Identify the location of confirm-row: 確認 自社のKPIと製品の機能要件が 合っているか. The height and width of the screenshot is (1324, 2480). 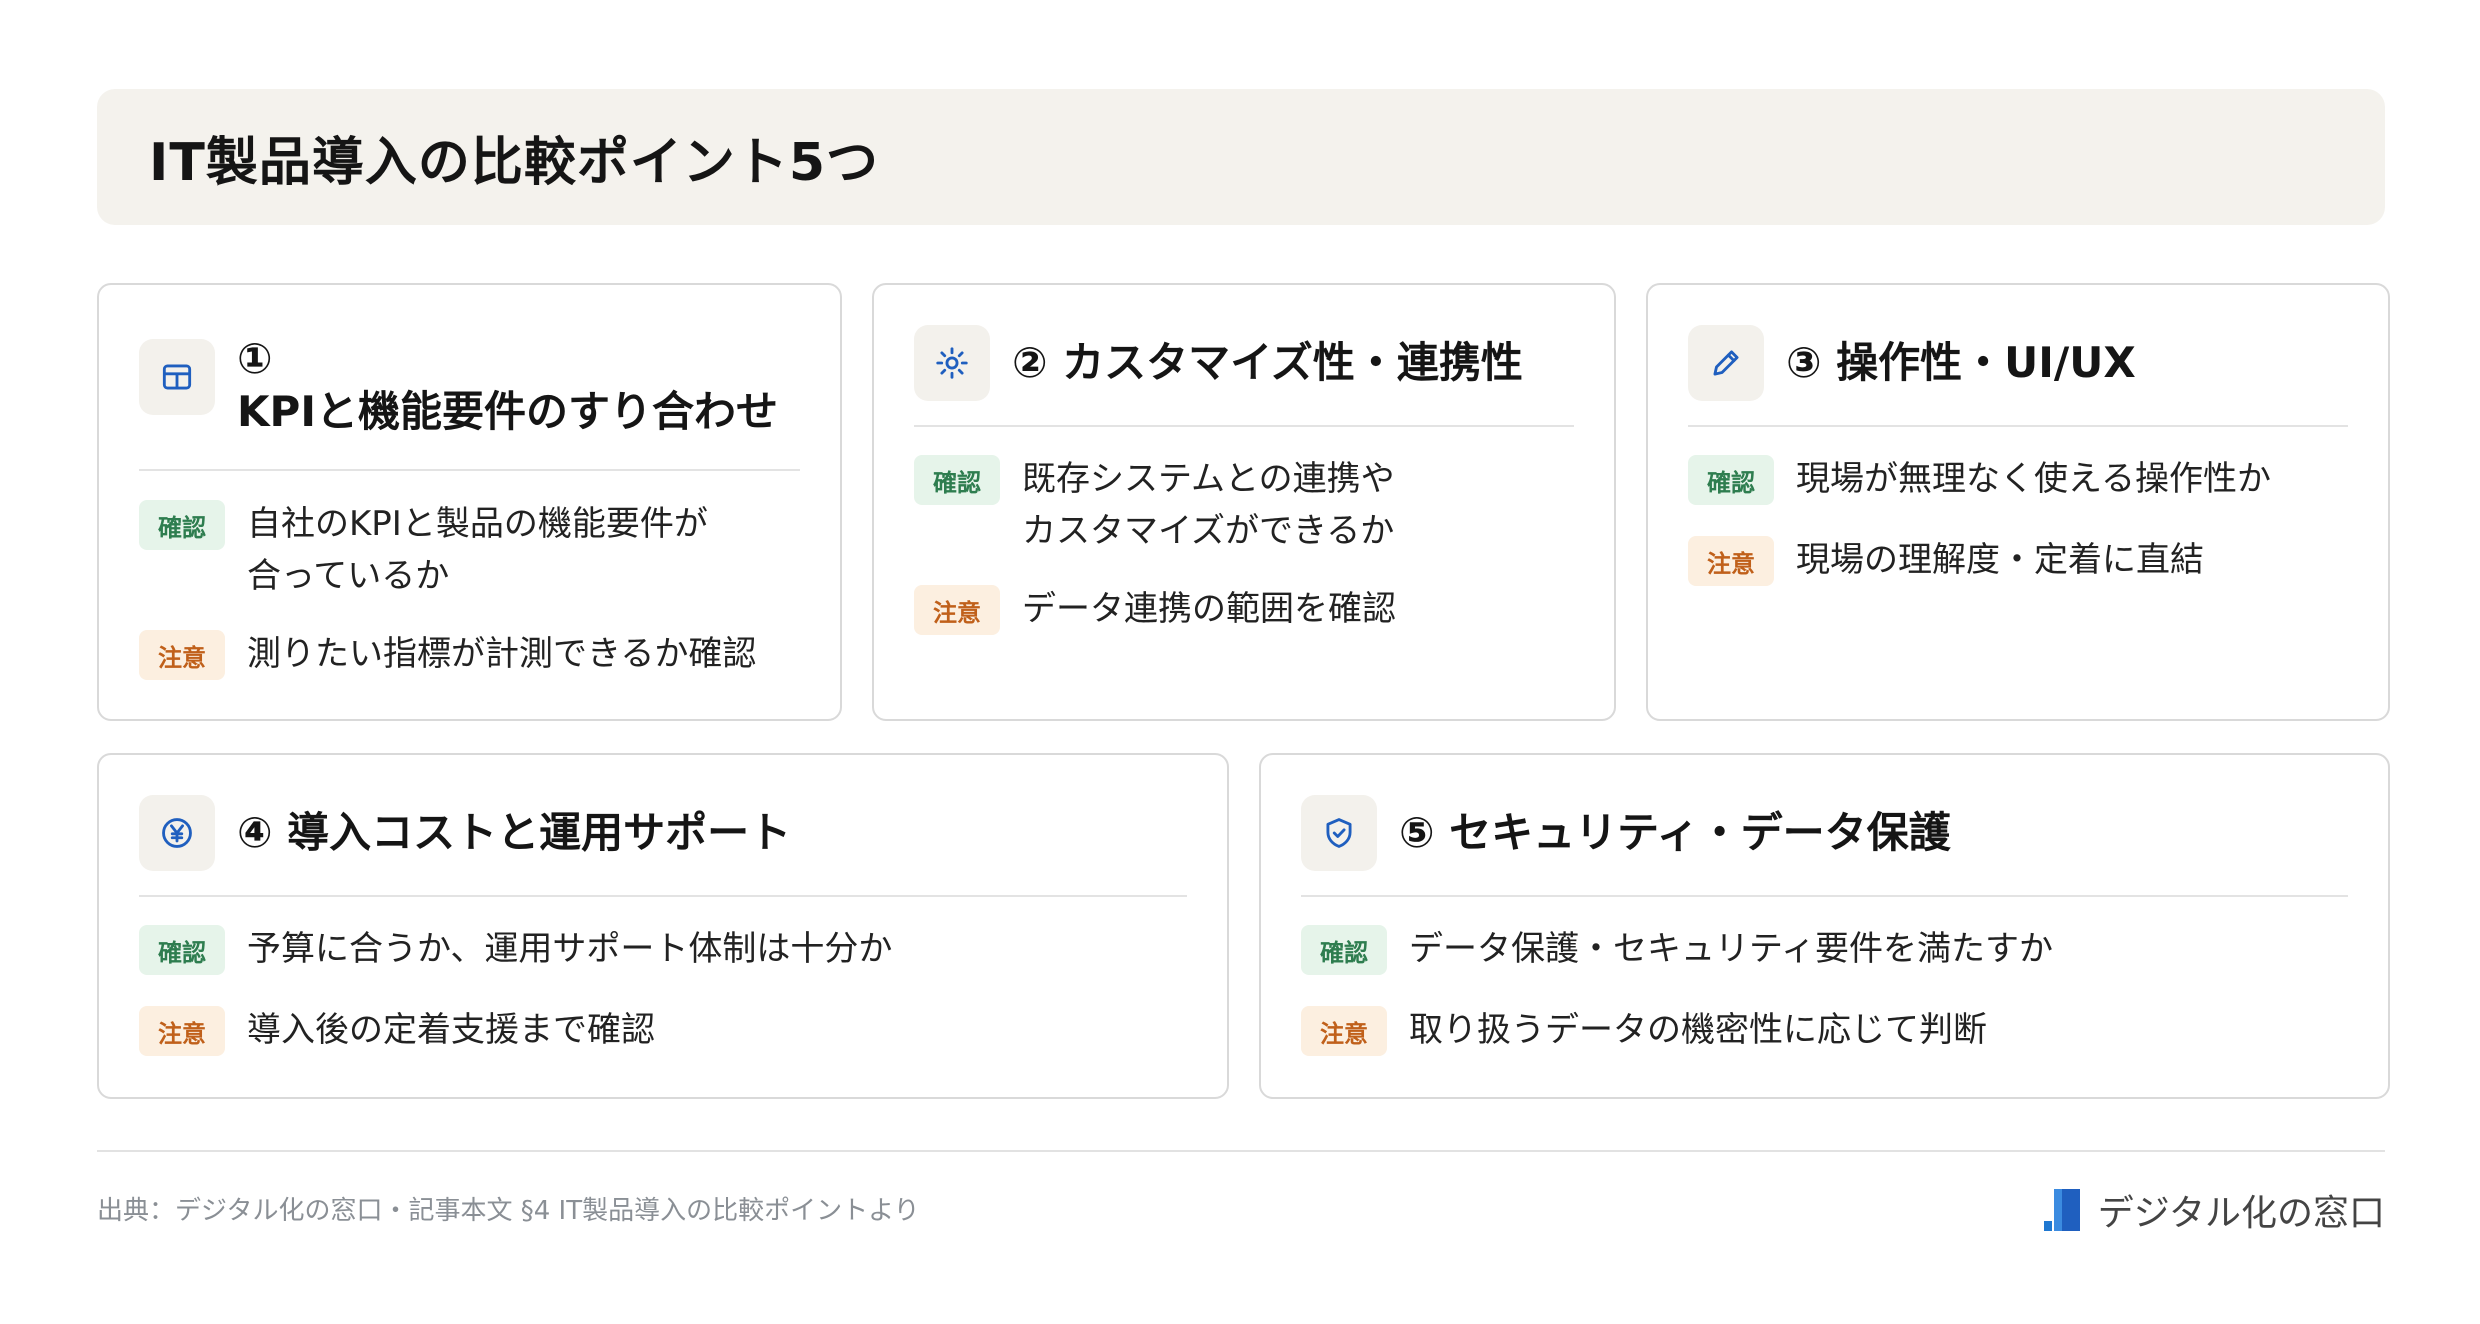
(474, 550).